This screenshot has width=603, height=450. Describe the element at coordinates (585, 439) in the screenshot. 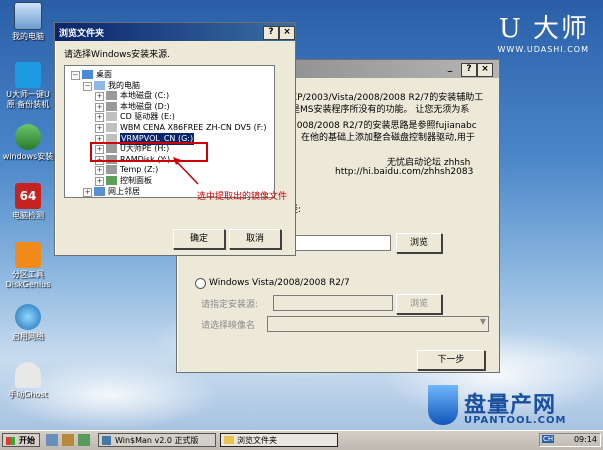

I see `clock: 09:14` at that location.